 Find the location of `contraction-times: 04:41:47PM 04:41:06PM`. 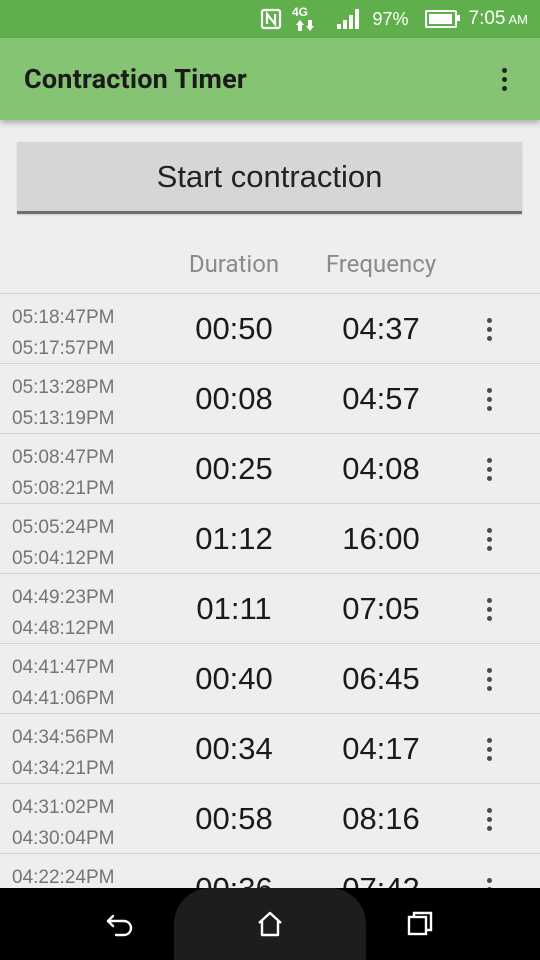

contraction-times: 04:41:47PM 04:41:06PM is located at coordinates (63, 683).